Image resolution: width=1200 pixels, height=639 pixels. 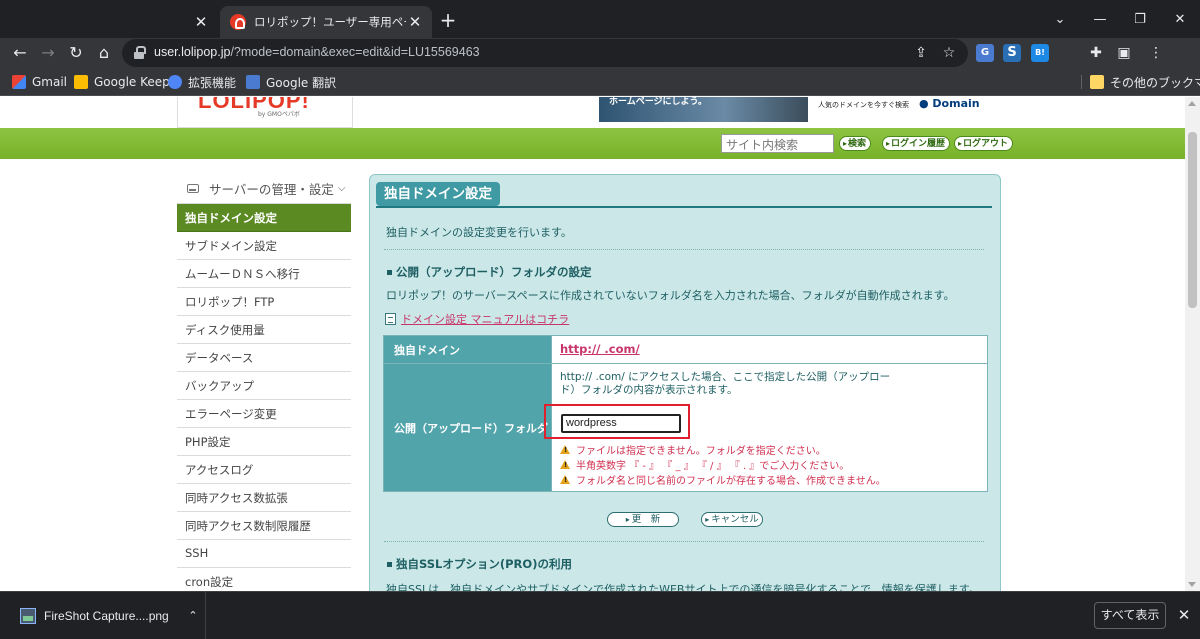 I want to click on restore-icon: ❐, so click(x=1140, y=19).